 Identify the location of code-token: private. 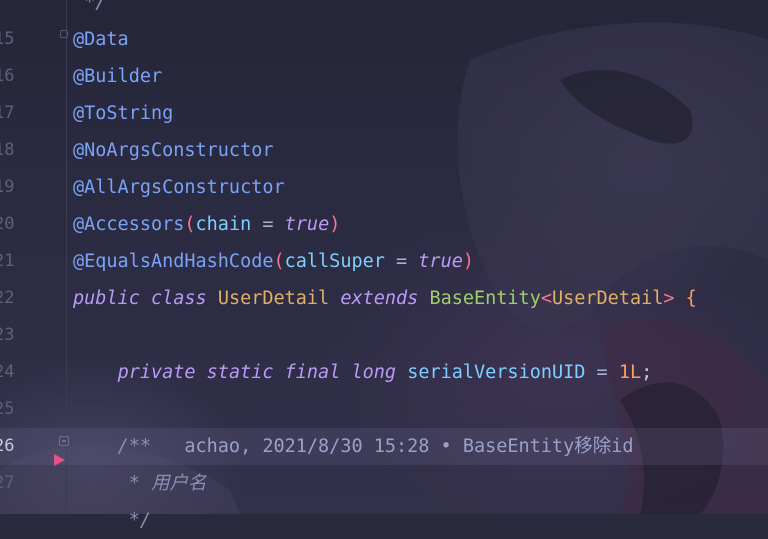
(156, 372).